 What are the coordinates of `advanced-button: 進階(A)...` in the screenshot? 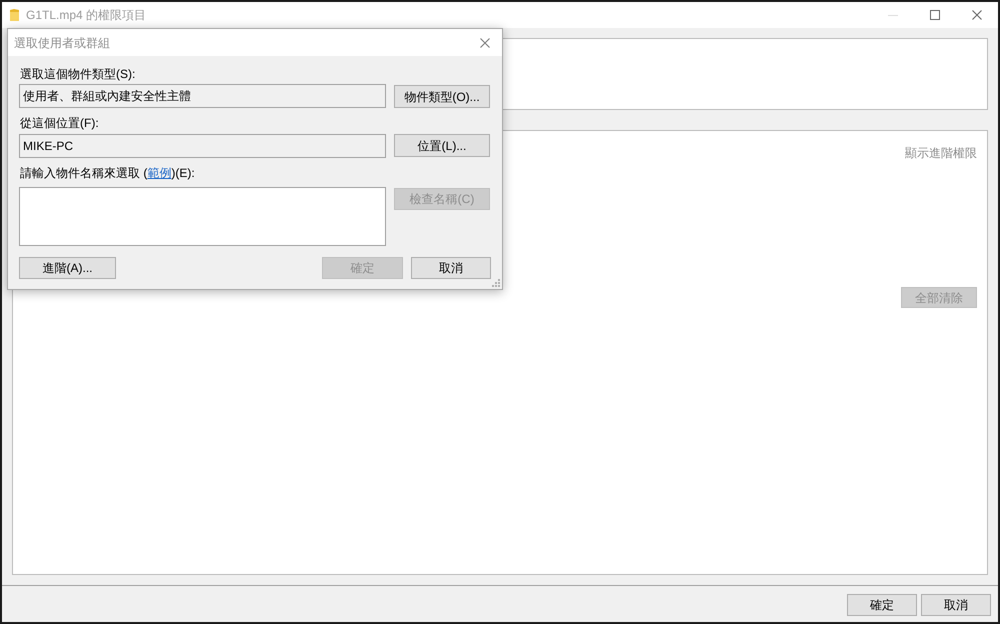 It's located at (67, 268).